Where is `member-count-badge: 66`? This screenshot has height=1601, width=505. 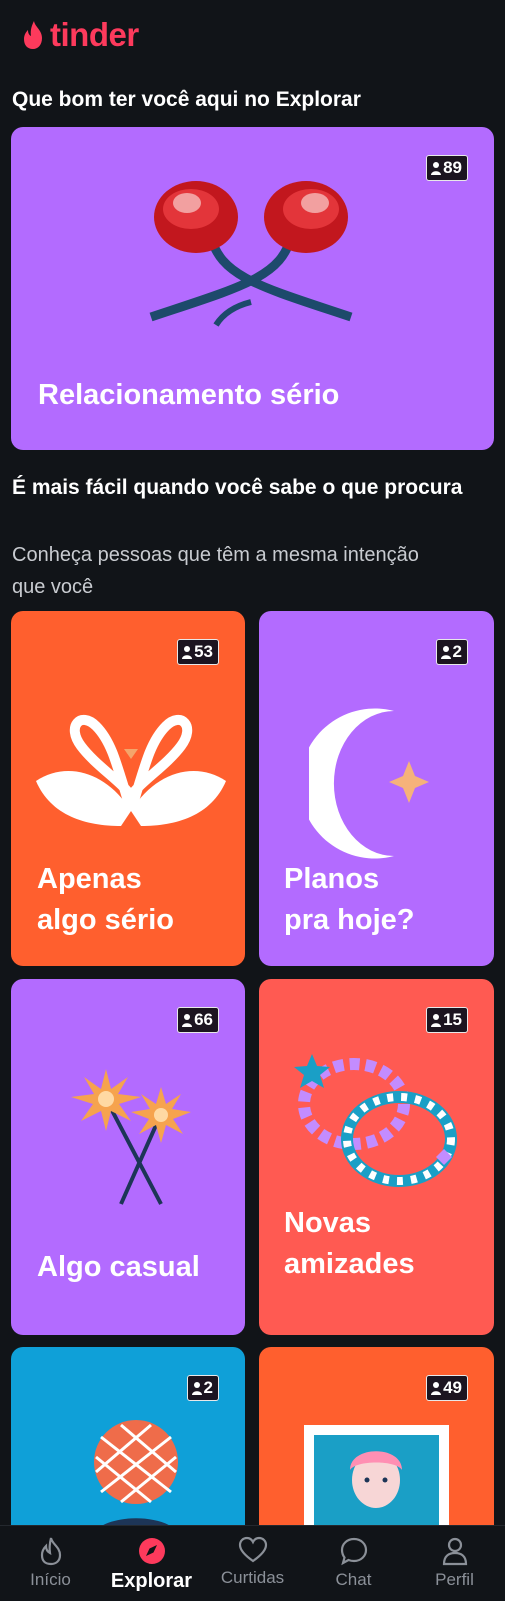 member-count-badge: 66 is located at coordinates (198, 1020).